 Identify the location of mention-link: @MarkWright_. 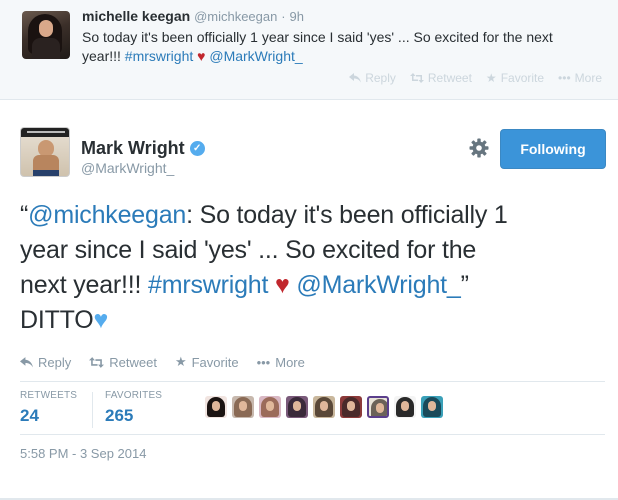
(255, 56).